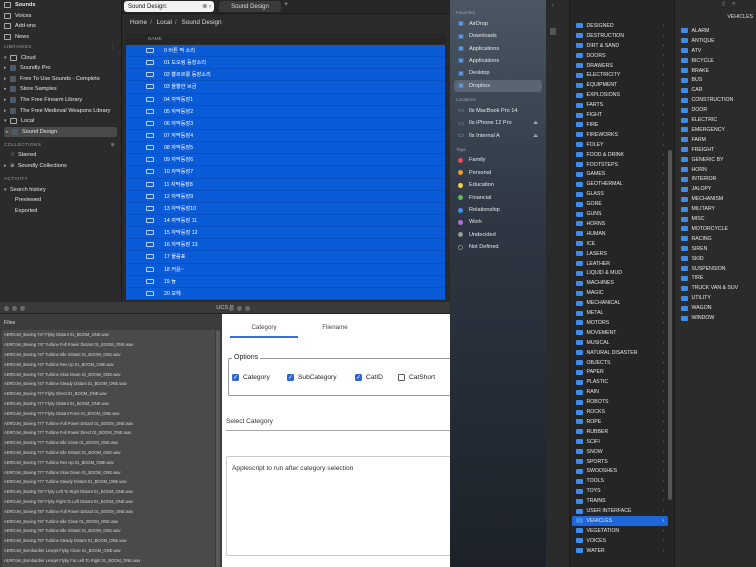  I want to click on eject-icon: ⏏, so click(535, 136).